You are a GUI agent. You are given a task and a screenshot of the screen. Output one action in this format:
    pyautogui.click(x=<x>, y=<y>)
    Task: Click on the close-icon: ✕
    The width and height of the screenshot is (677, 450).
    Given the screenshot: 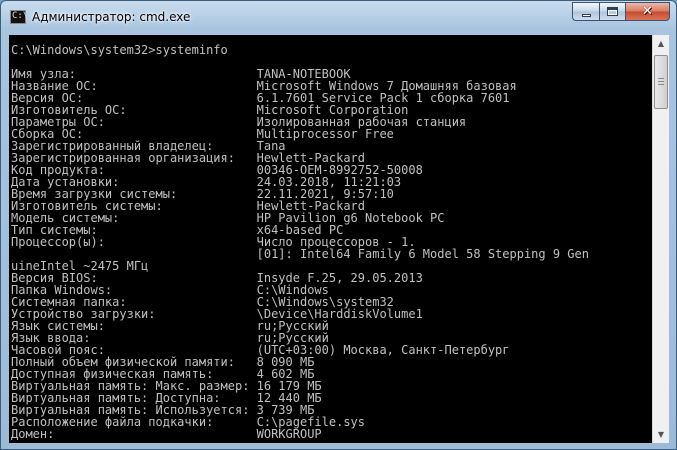 What is the action you would take?
    pyautogui.click(x=647, y=11)
    